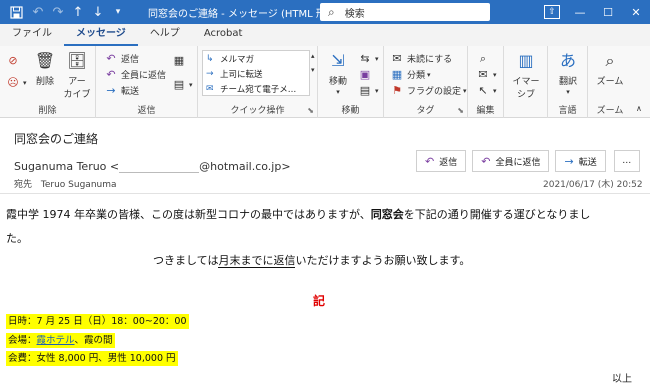 The height and width of the screenshot is (392, 650). Describe the element at coordinates (325, 35) in the screenshot. I see `ribbon-tabs: ファイル メッセージ ヘルプ Acrobat` at that location.